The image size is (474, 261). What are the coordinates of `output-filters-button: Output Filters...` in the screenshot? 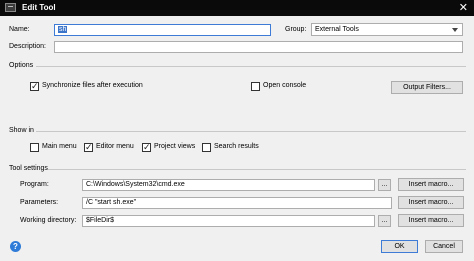 It's located at (427, 87).